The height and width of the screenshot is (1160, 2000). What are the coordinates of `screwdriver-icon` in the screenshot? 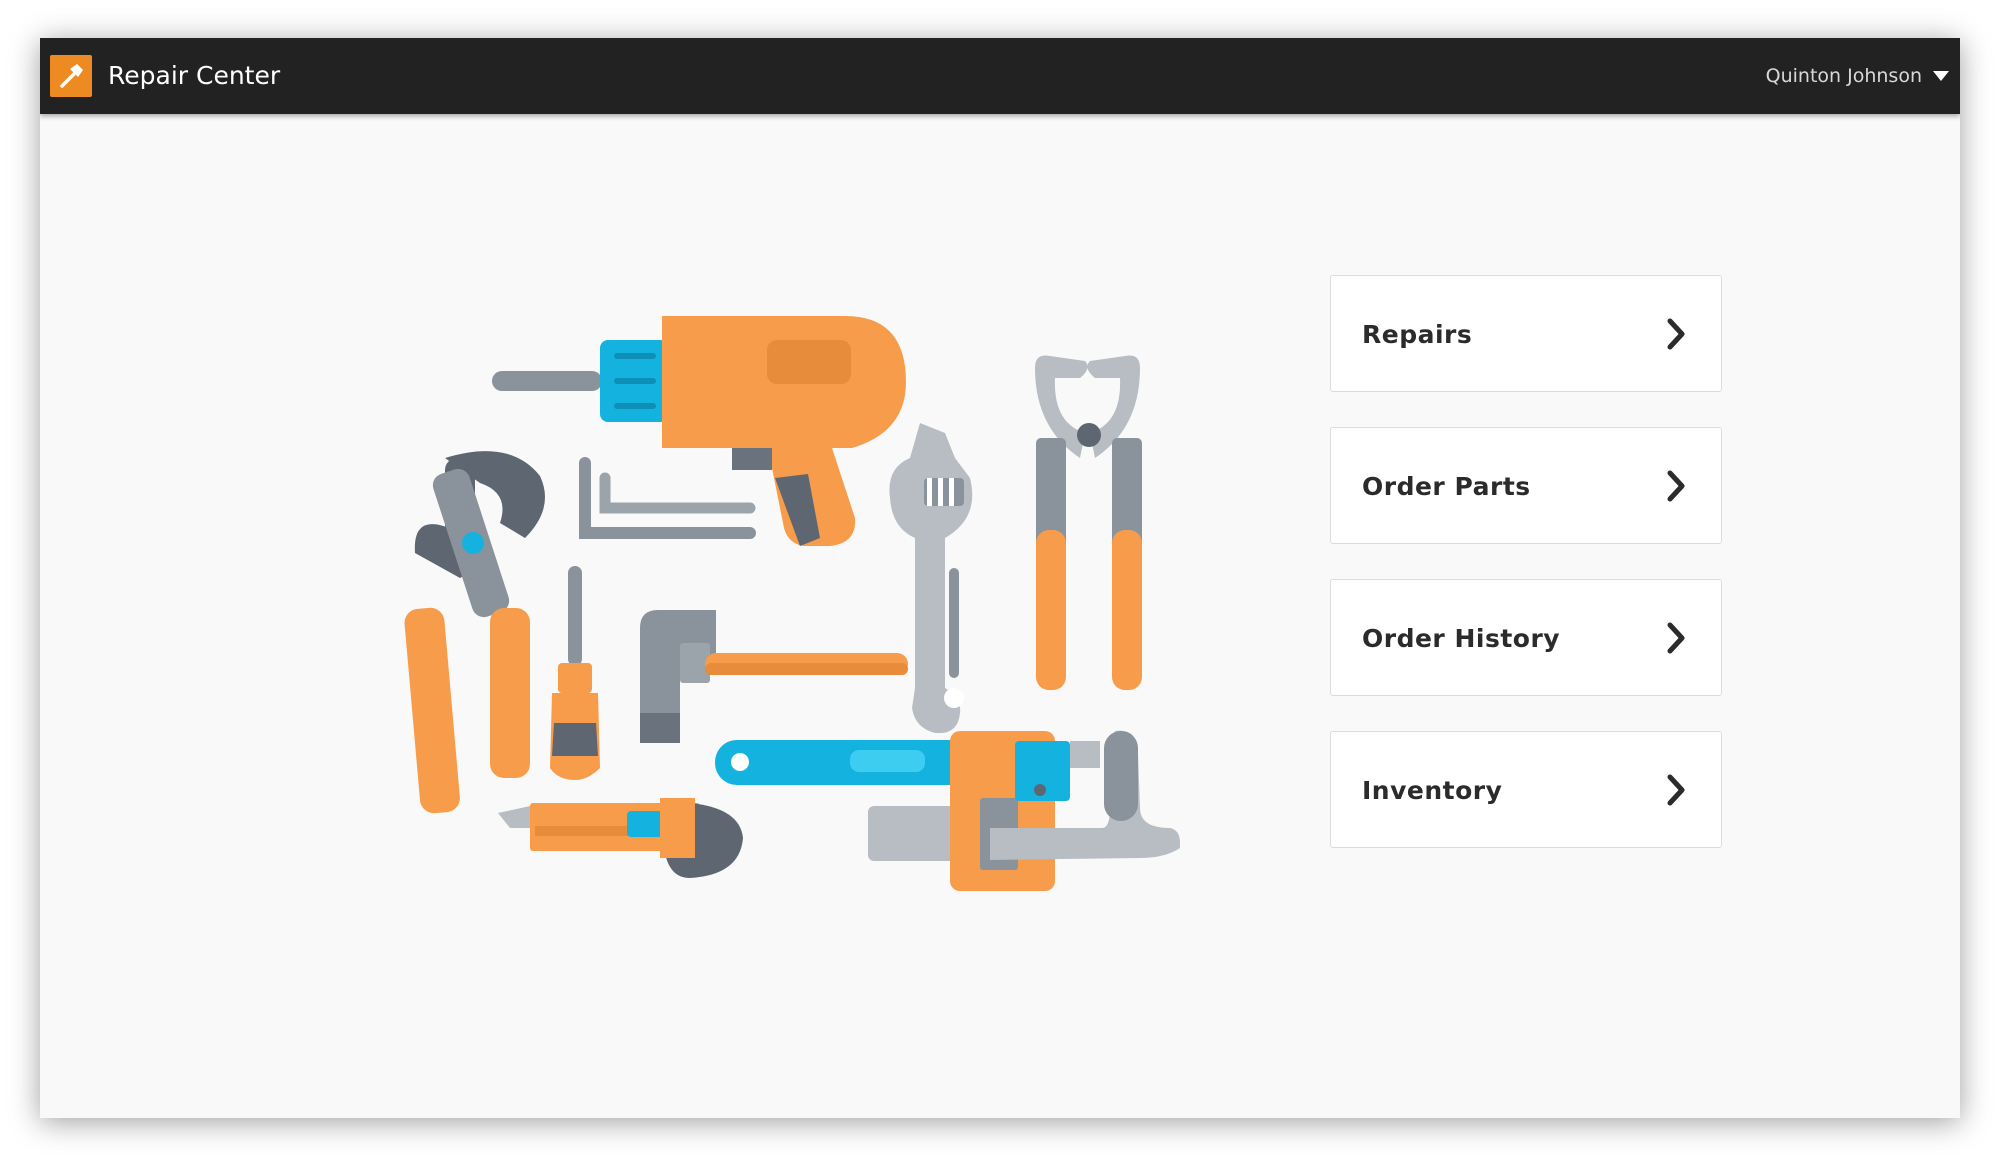 It's located at (575, 673).